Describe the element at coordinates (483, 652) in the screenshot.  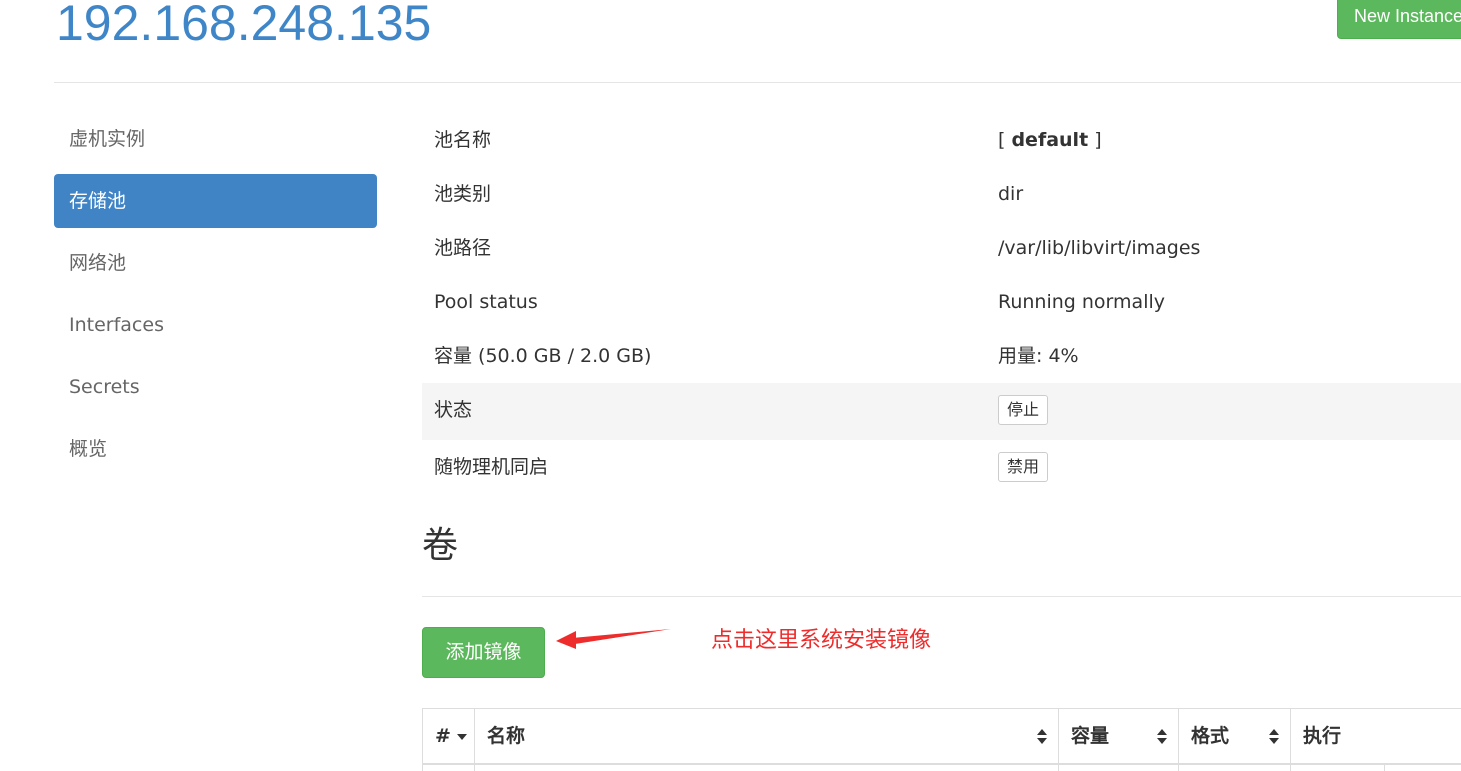
I see `add-image-button: 添加镜像` at that location.